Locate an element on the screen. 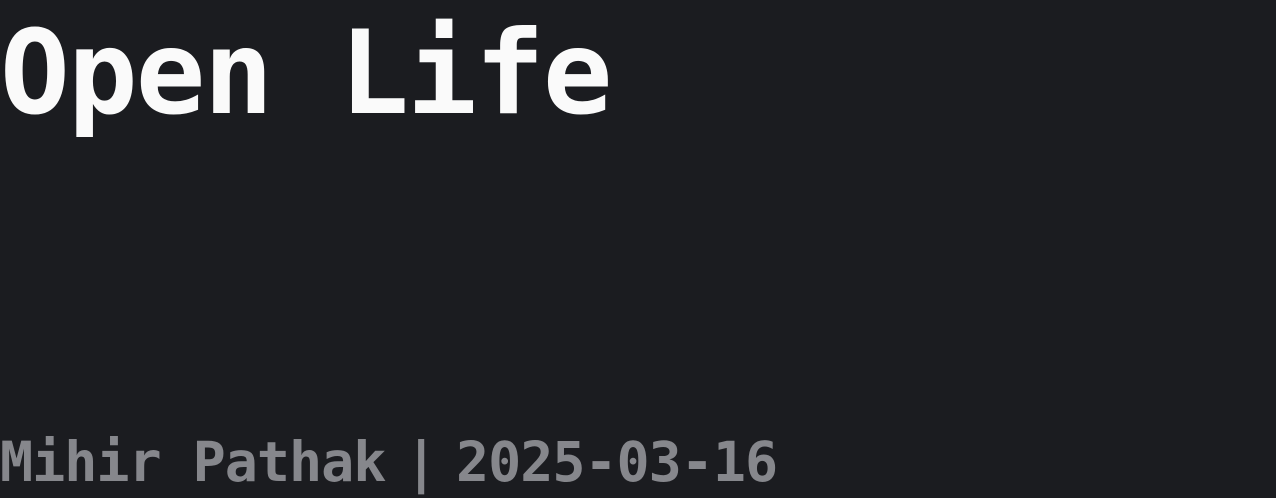 The height and width of the screenshot is (498, 1276). post-meta: Mihir Pathak | 2025-03-16 is located at coordinates (389, 462).